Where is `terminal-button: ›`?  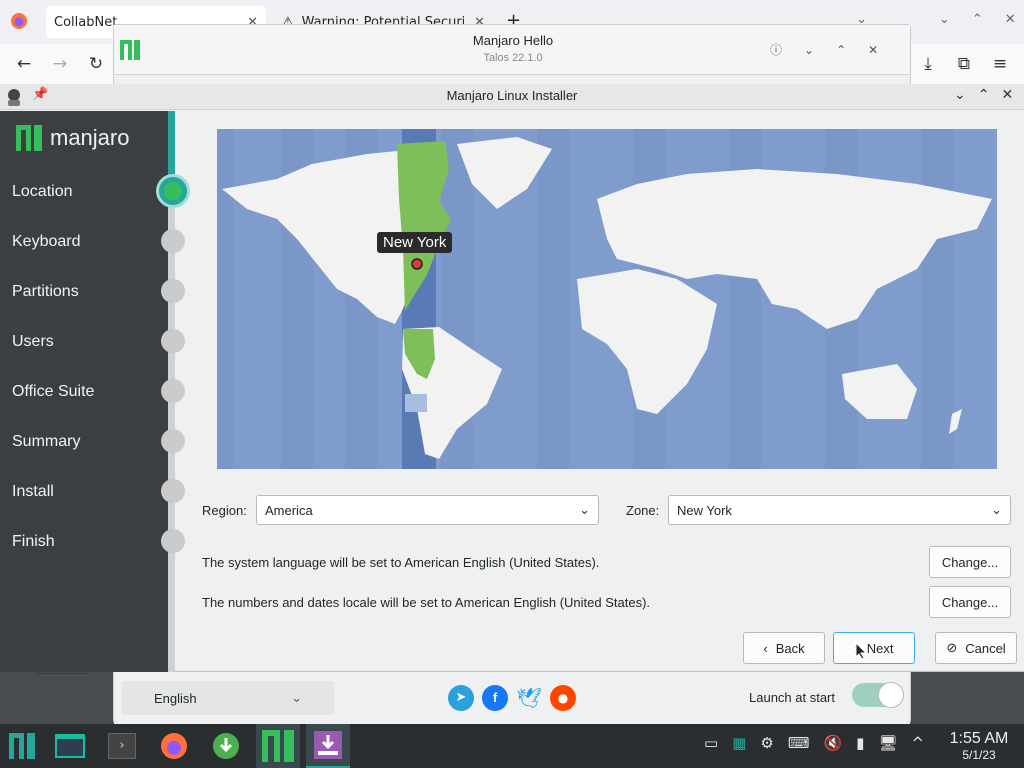
terminal-button: › is located at coordinates (122, 746).